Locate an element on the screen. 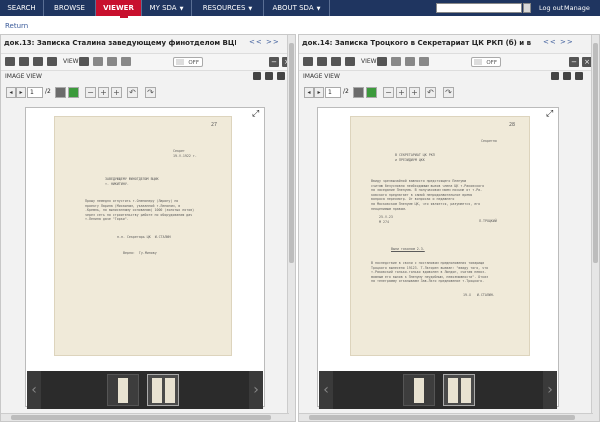  page-total: /2 is located at coordinates (346, 91).